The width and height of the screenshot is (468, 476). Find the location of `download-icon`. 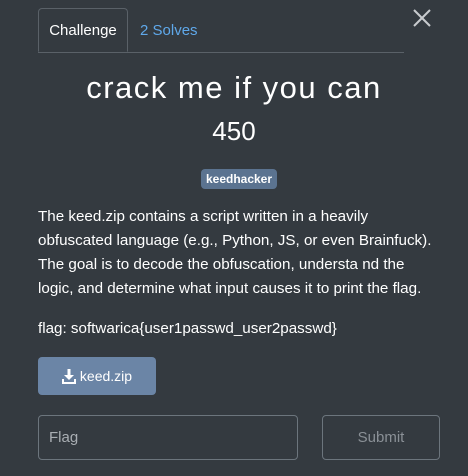

download-icon is located at coordinates (68, 376).